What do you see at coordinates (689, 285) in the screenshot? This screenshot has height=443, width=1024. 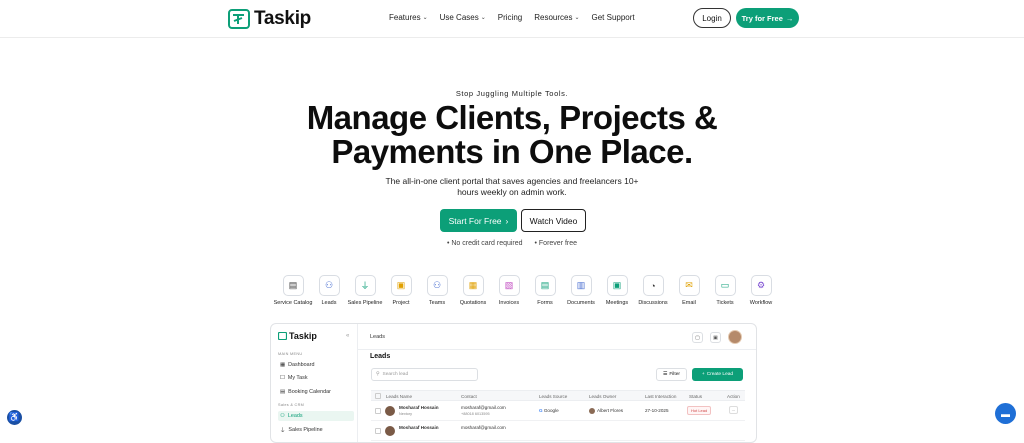 I see `email-icon: ✉` at bounding box center [689, 285].